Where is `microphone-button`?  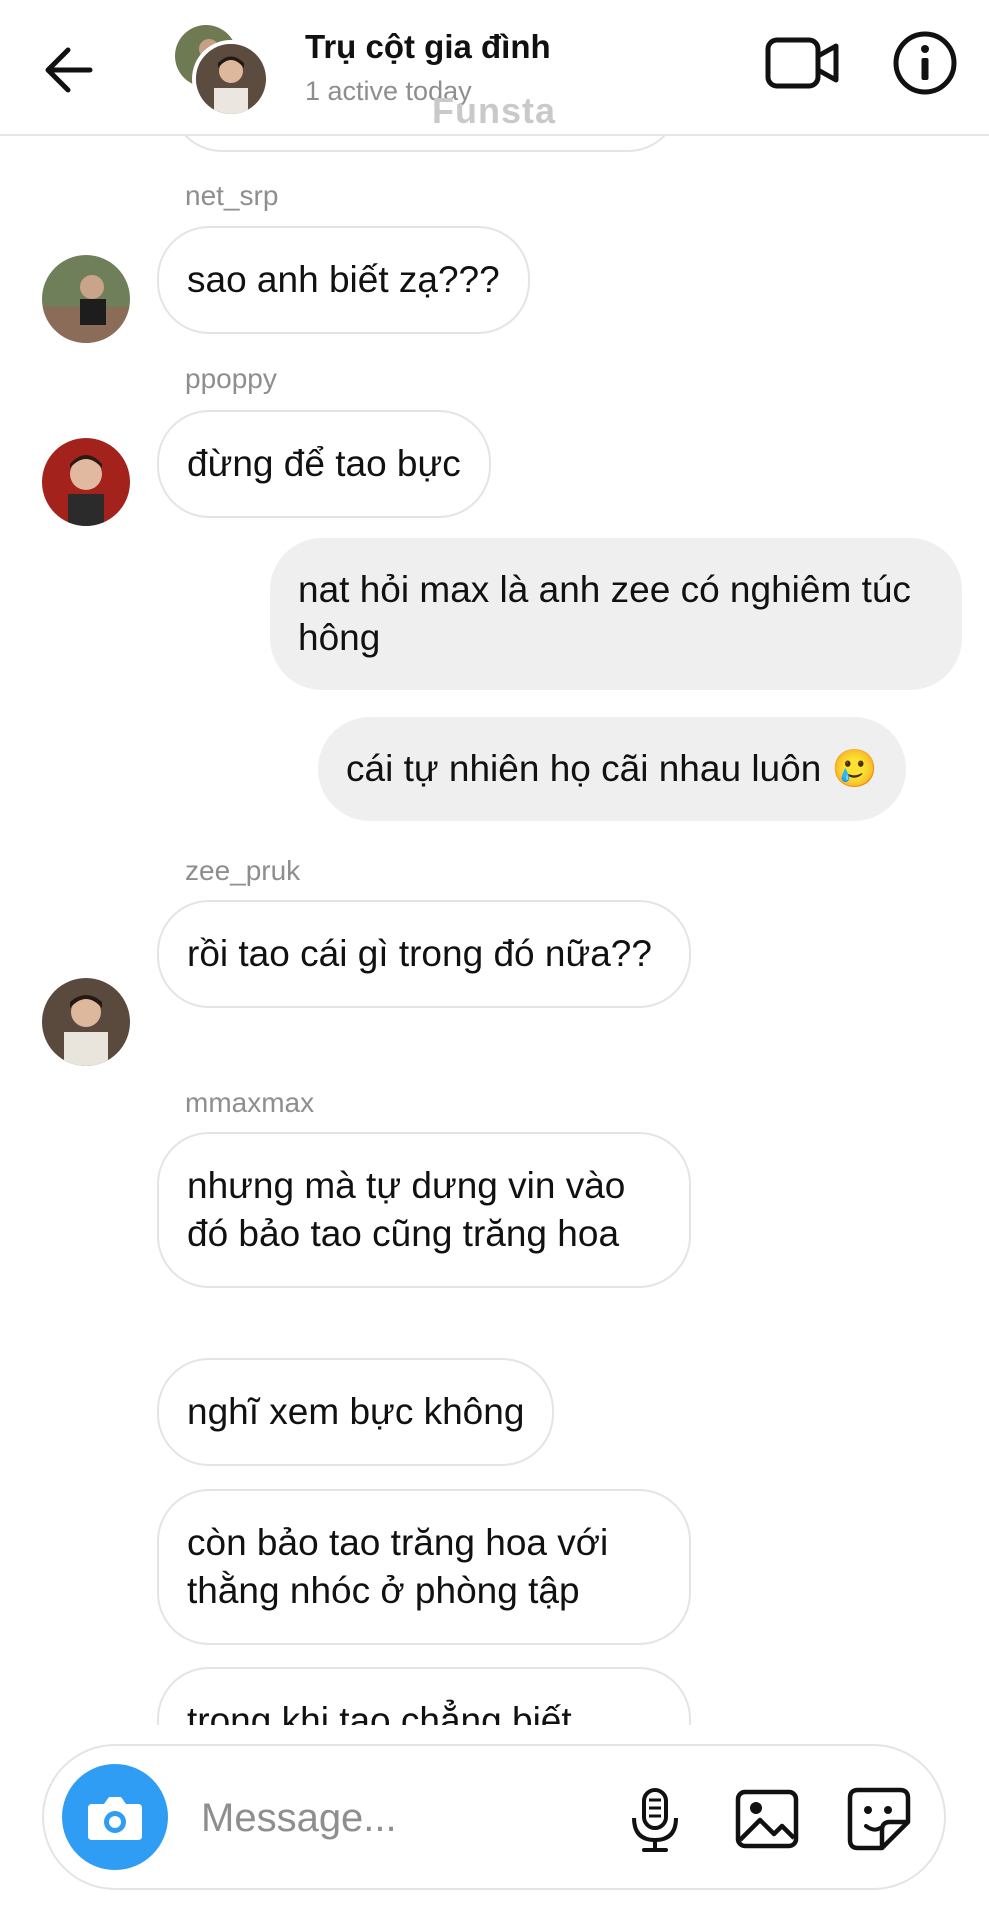
microphone-button is located at coordinates (655, 1819).